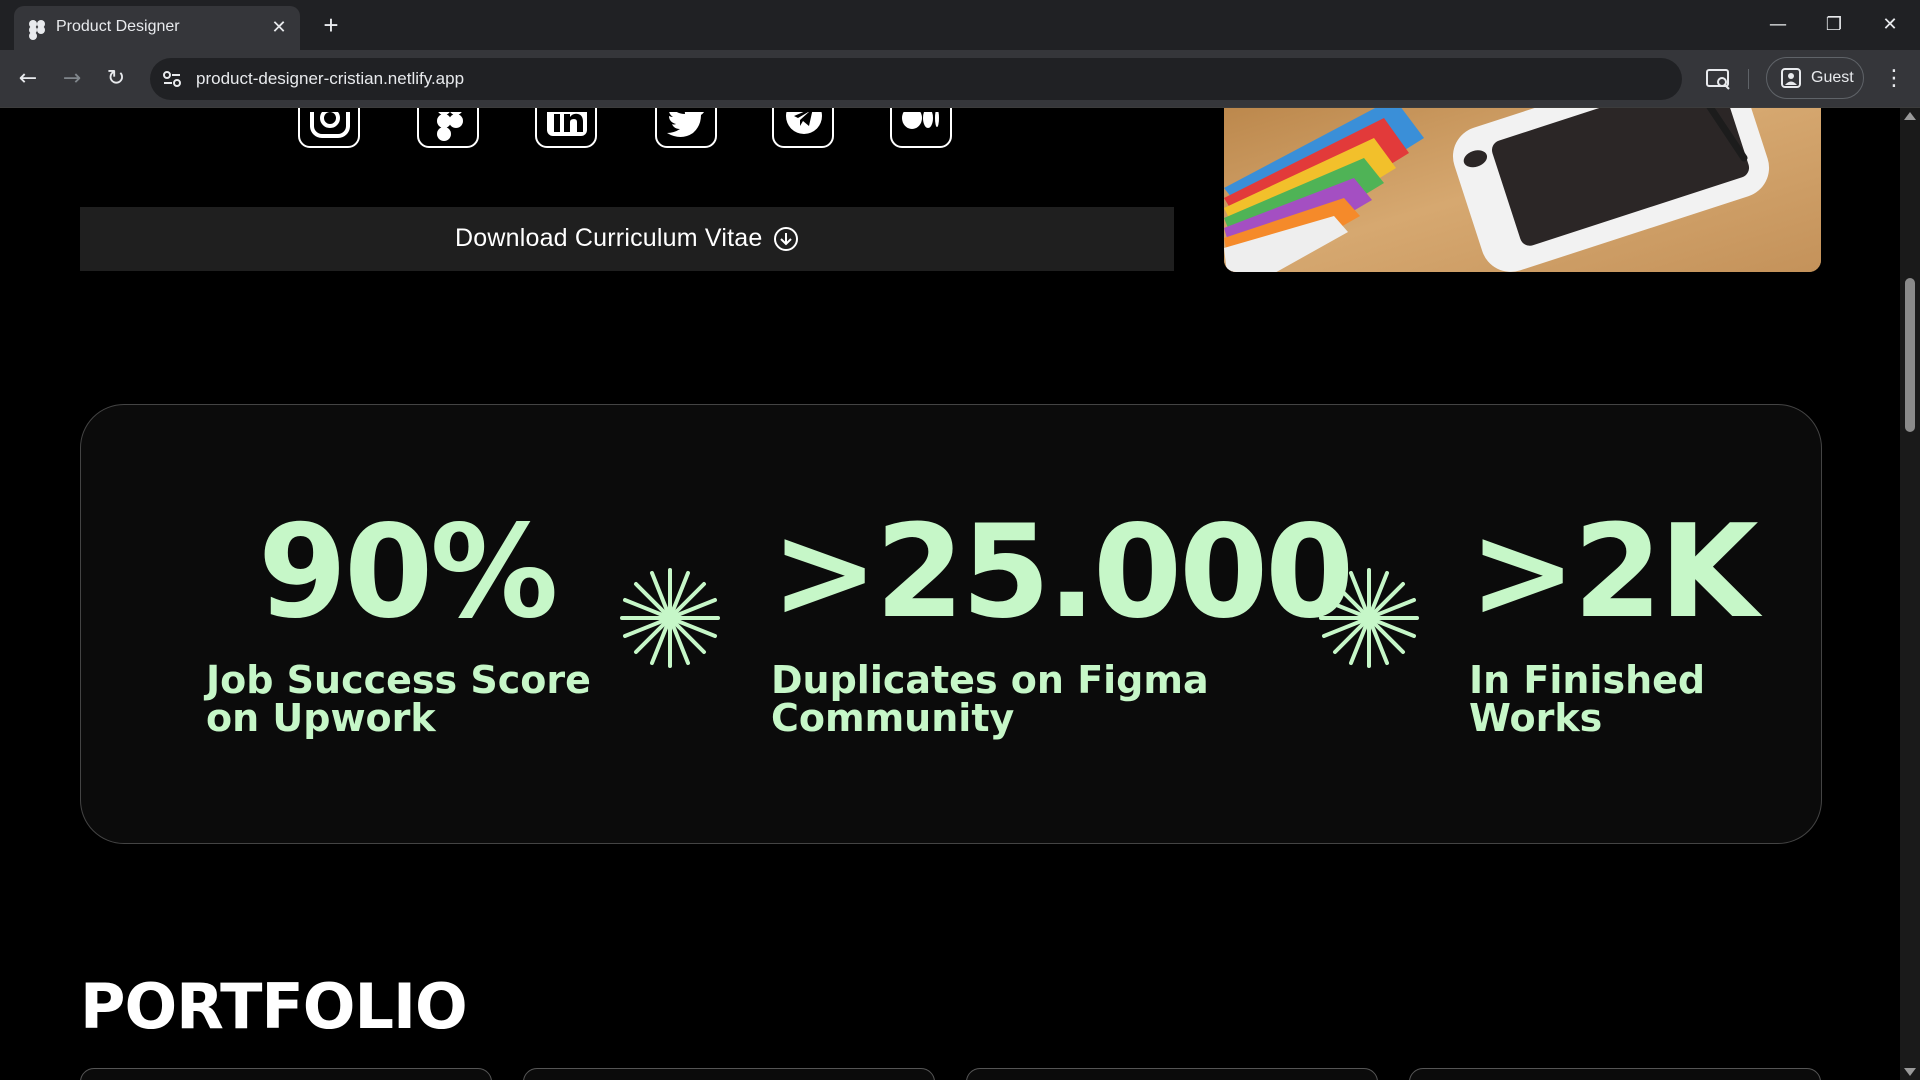 The width and height of the screenshot is (1920, 1080). I want to click on figma-link, so click(448, 128).